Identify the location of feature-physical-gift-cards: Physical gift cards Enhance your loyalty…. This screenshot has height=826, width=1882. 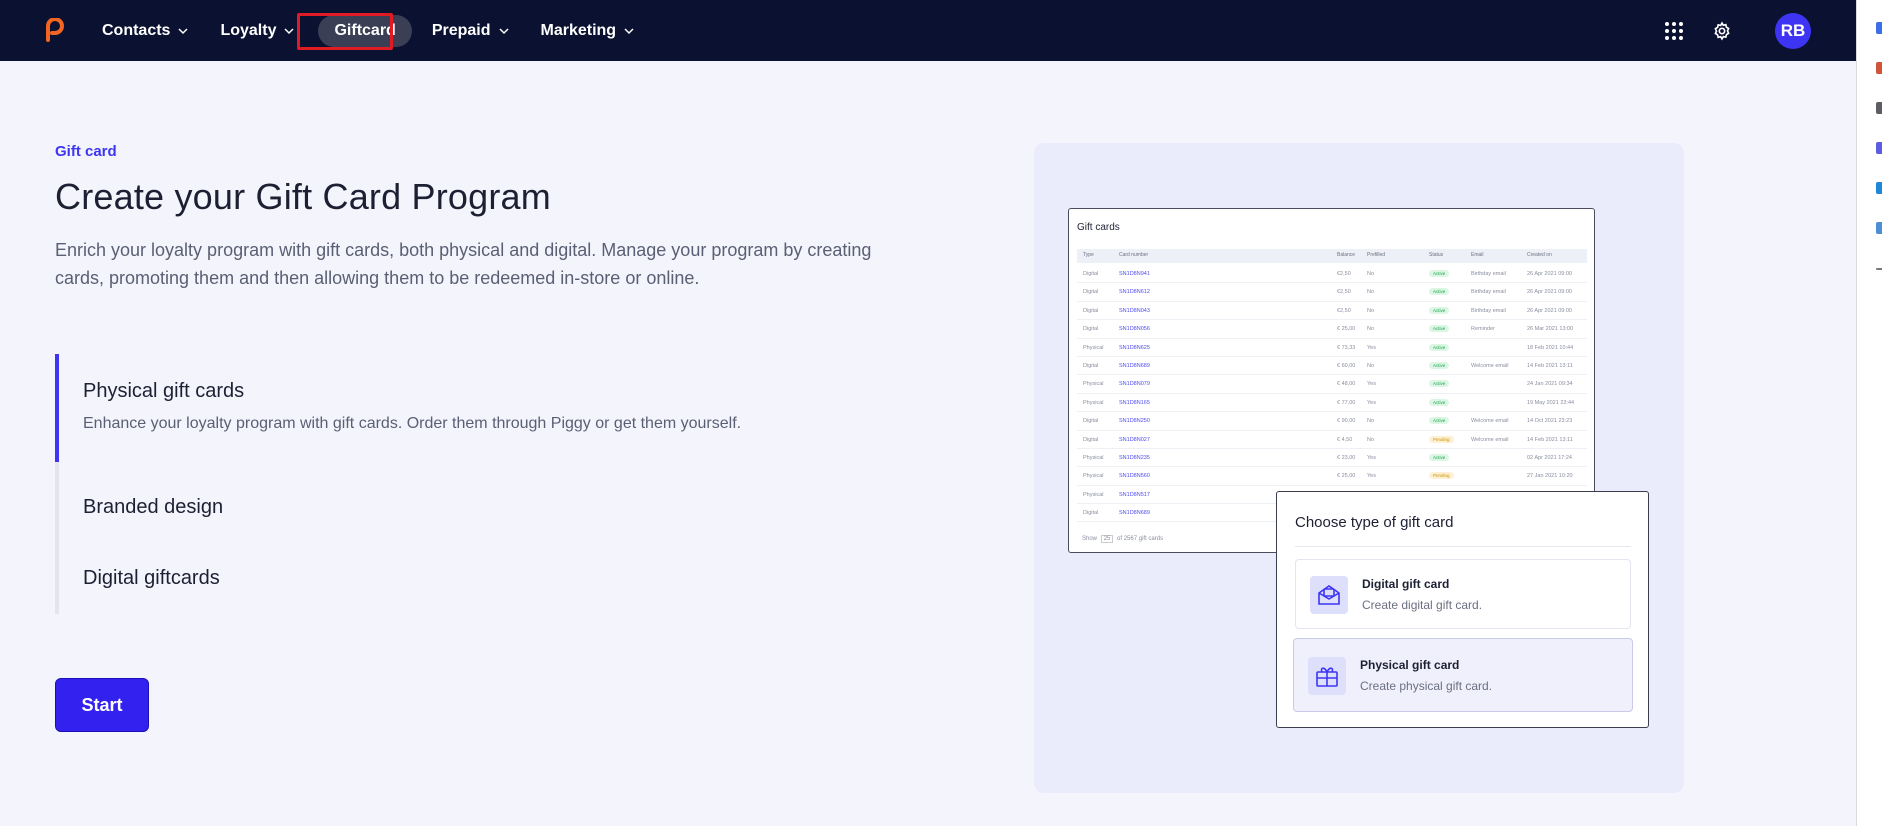
(435, 408).